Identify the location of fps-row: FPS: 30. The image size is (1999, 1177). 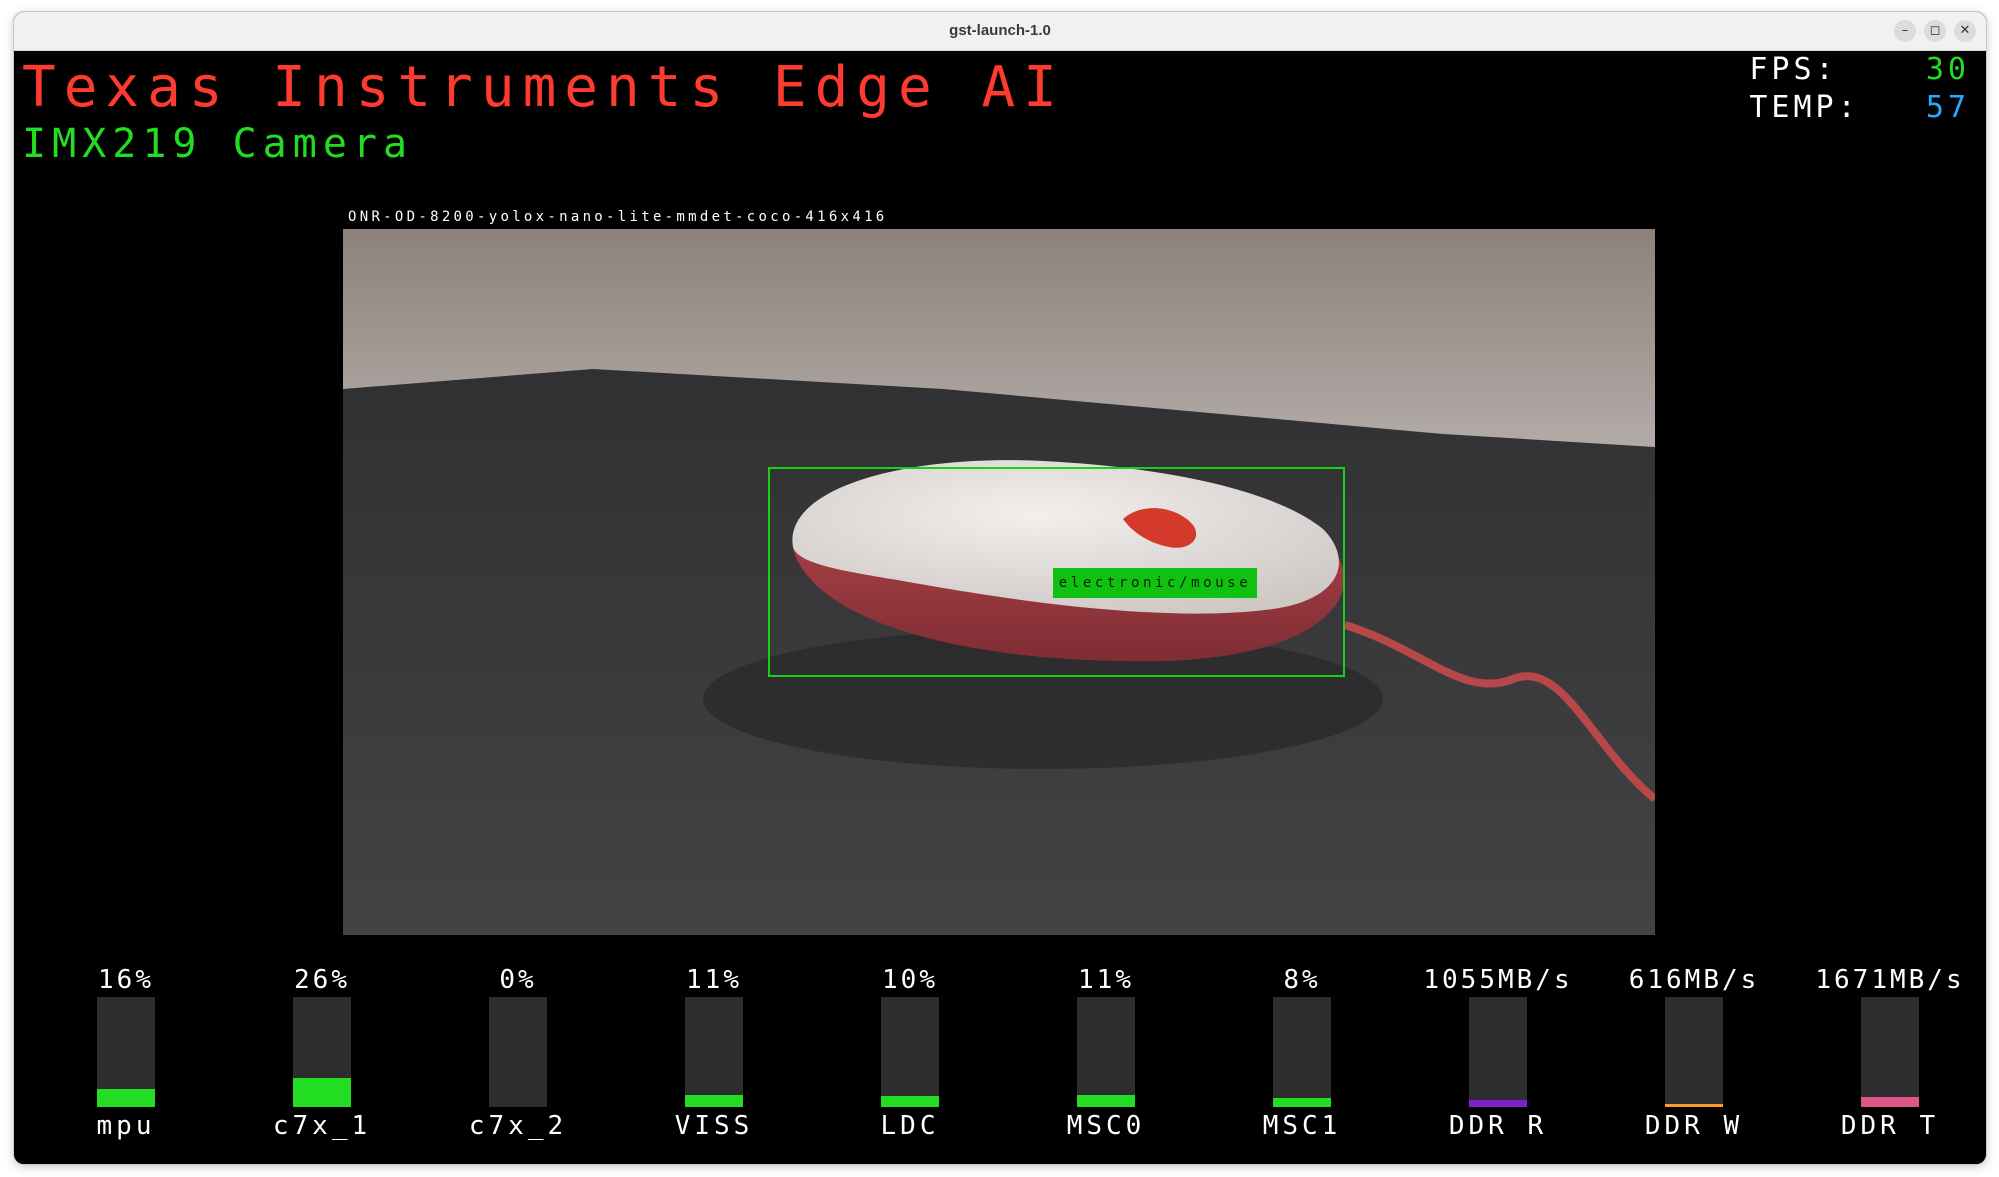
(1859, 70).